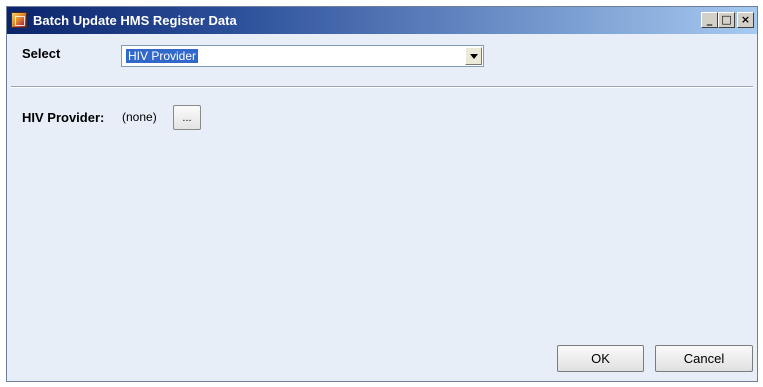 Image resolution: width=763 pixels, height=387 pixels. I want to click on cancel-button: Cancel, so click(704, 358).